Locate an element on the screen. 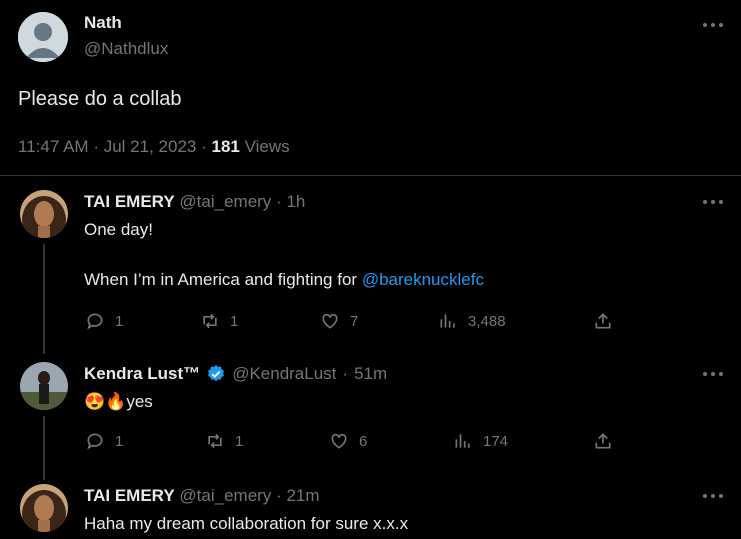  avatar-nath is located at coordinates (43, 37).